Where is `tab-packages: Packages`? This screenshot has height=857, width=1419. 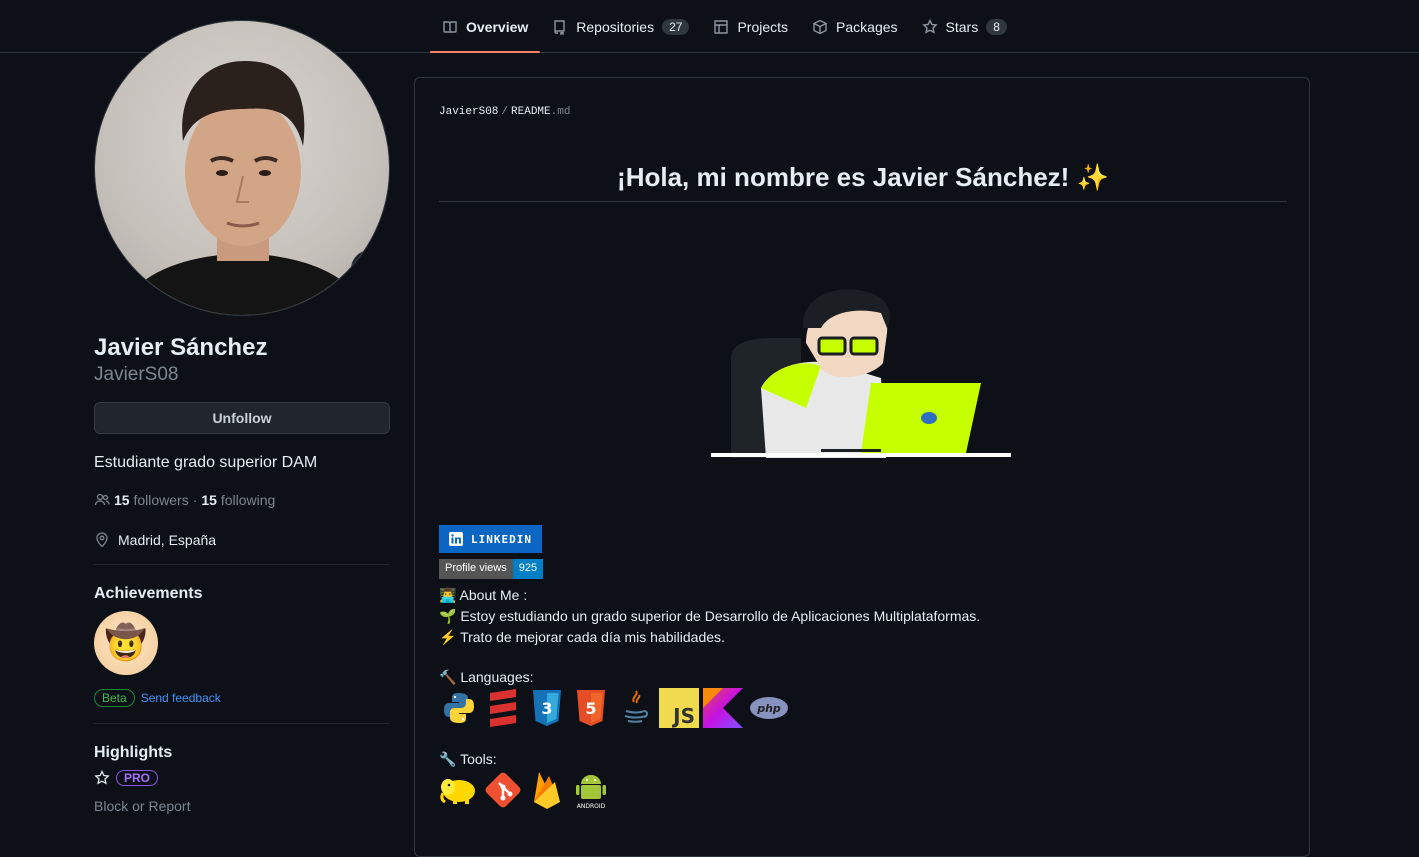 tab-packages: Packages is located at coordinates (854, 26).